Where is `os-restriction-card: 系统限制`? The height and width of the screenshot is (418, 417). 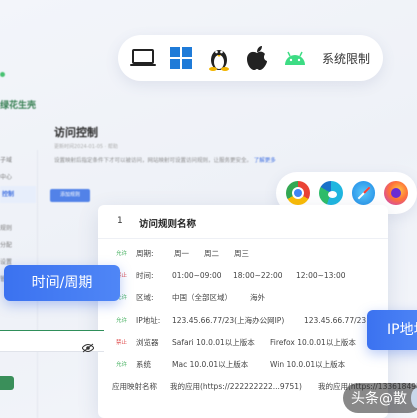
os-restriction-card: 系统限制 is located at coordinates (250, 58).